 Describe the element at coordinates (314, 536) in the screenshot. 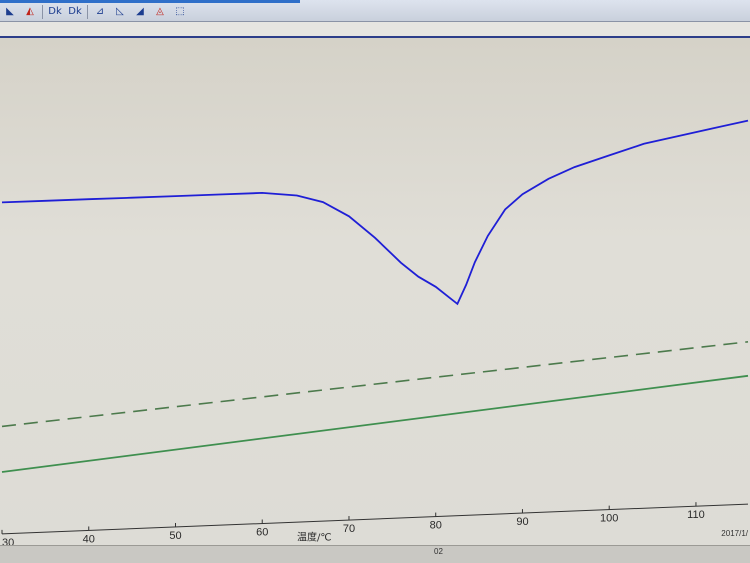

I see `x-axis-title: 温度/℃` at that location.